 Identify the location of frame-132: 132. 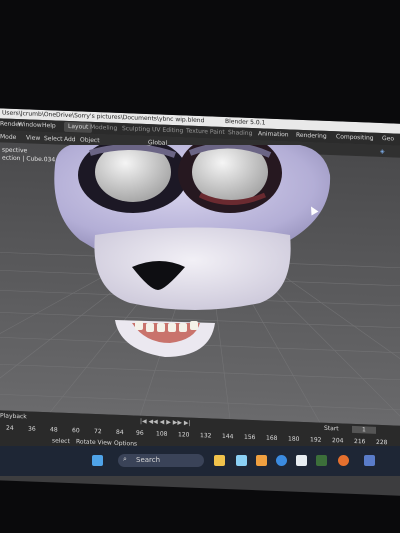
(206, 436).